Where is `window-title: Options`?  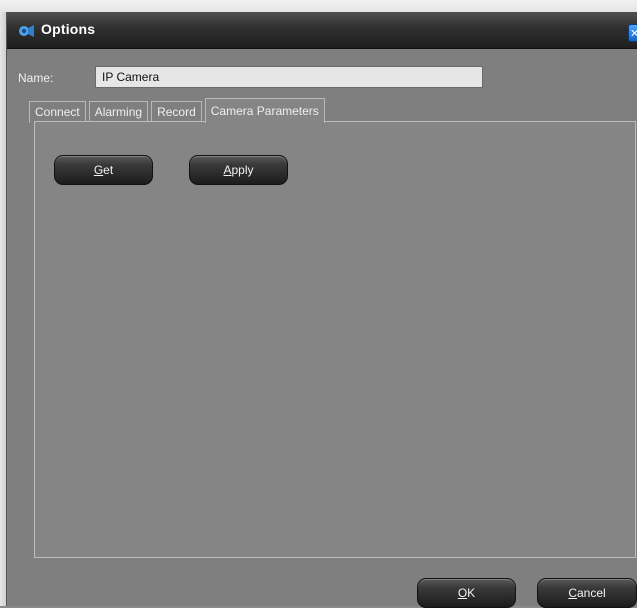 window-title: Options is located at coordinates (68, 29).